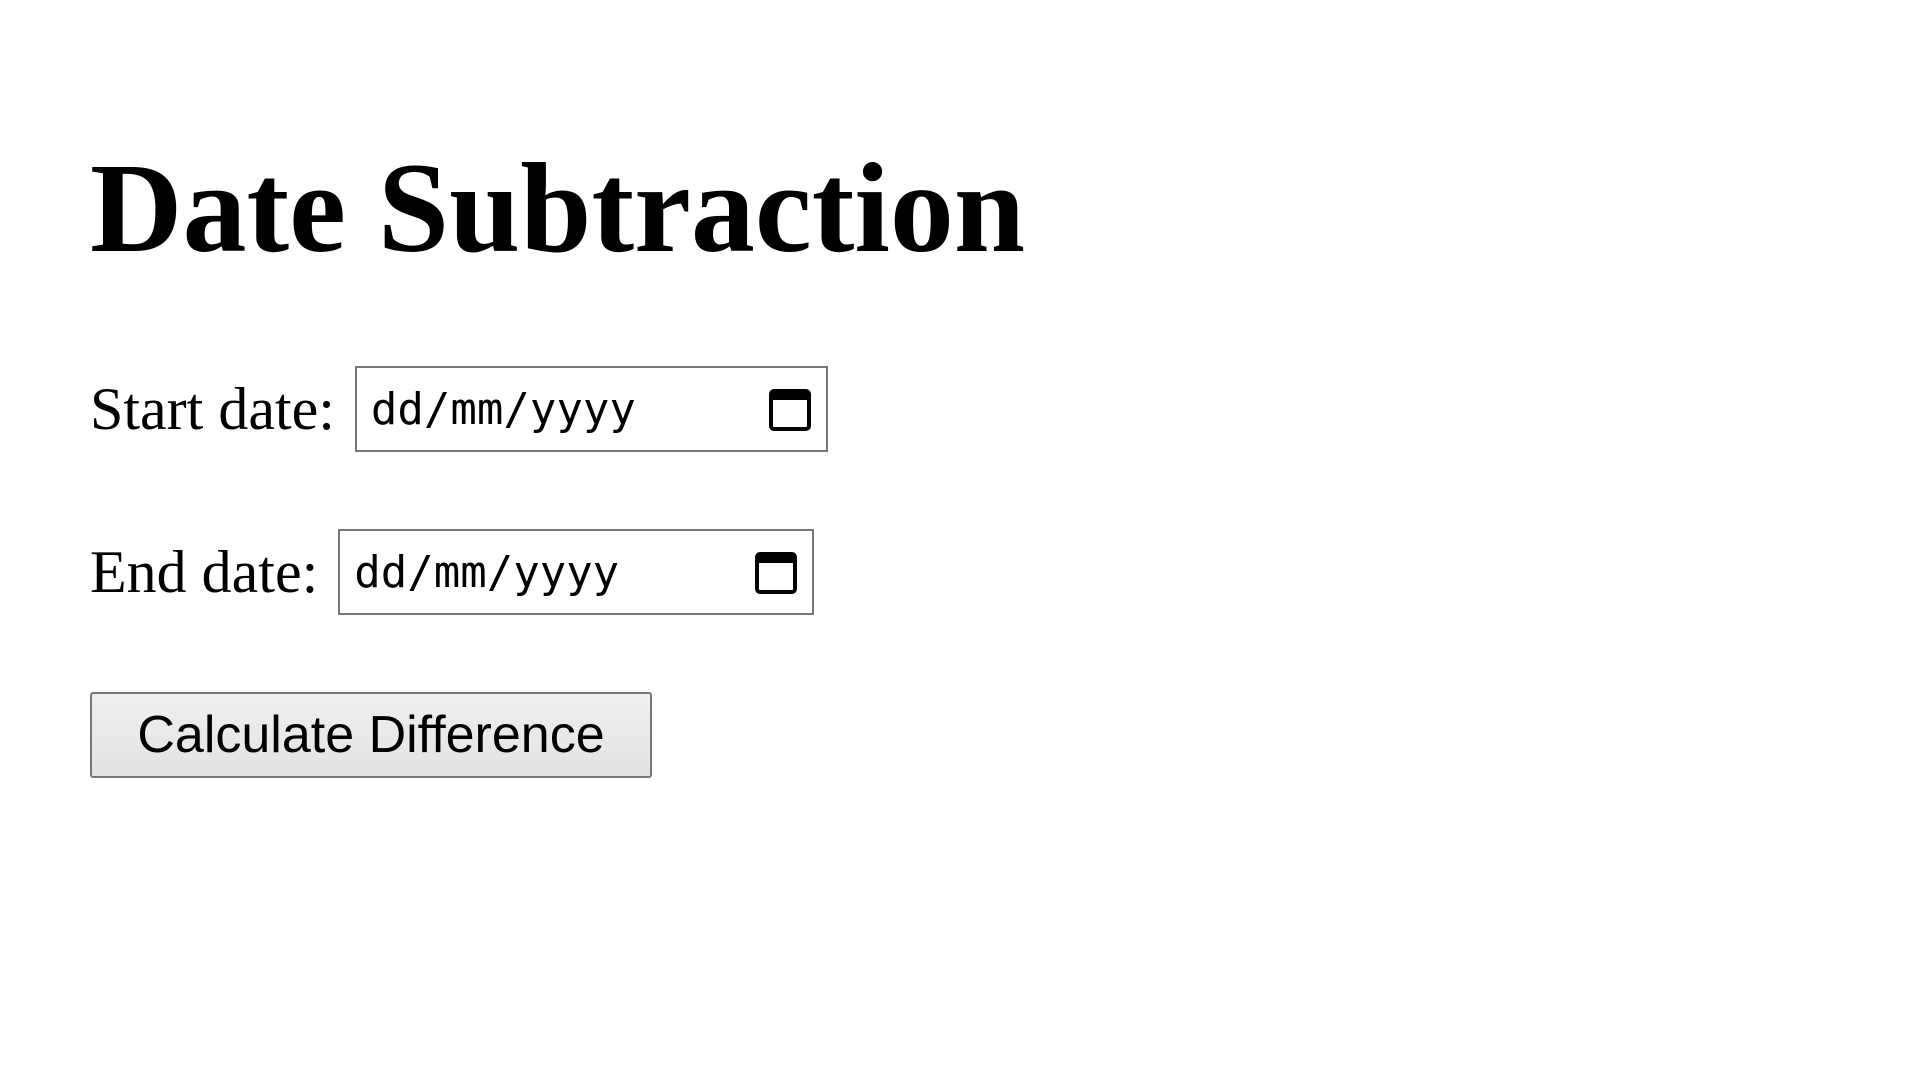  I want to click on end-date-label: End date:, so click(204, 571).